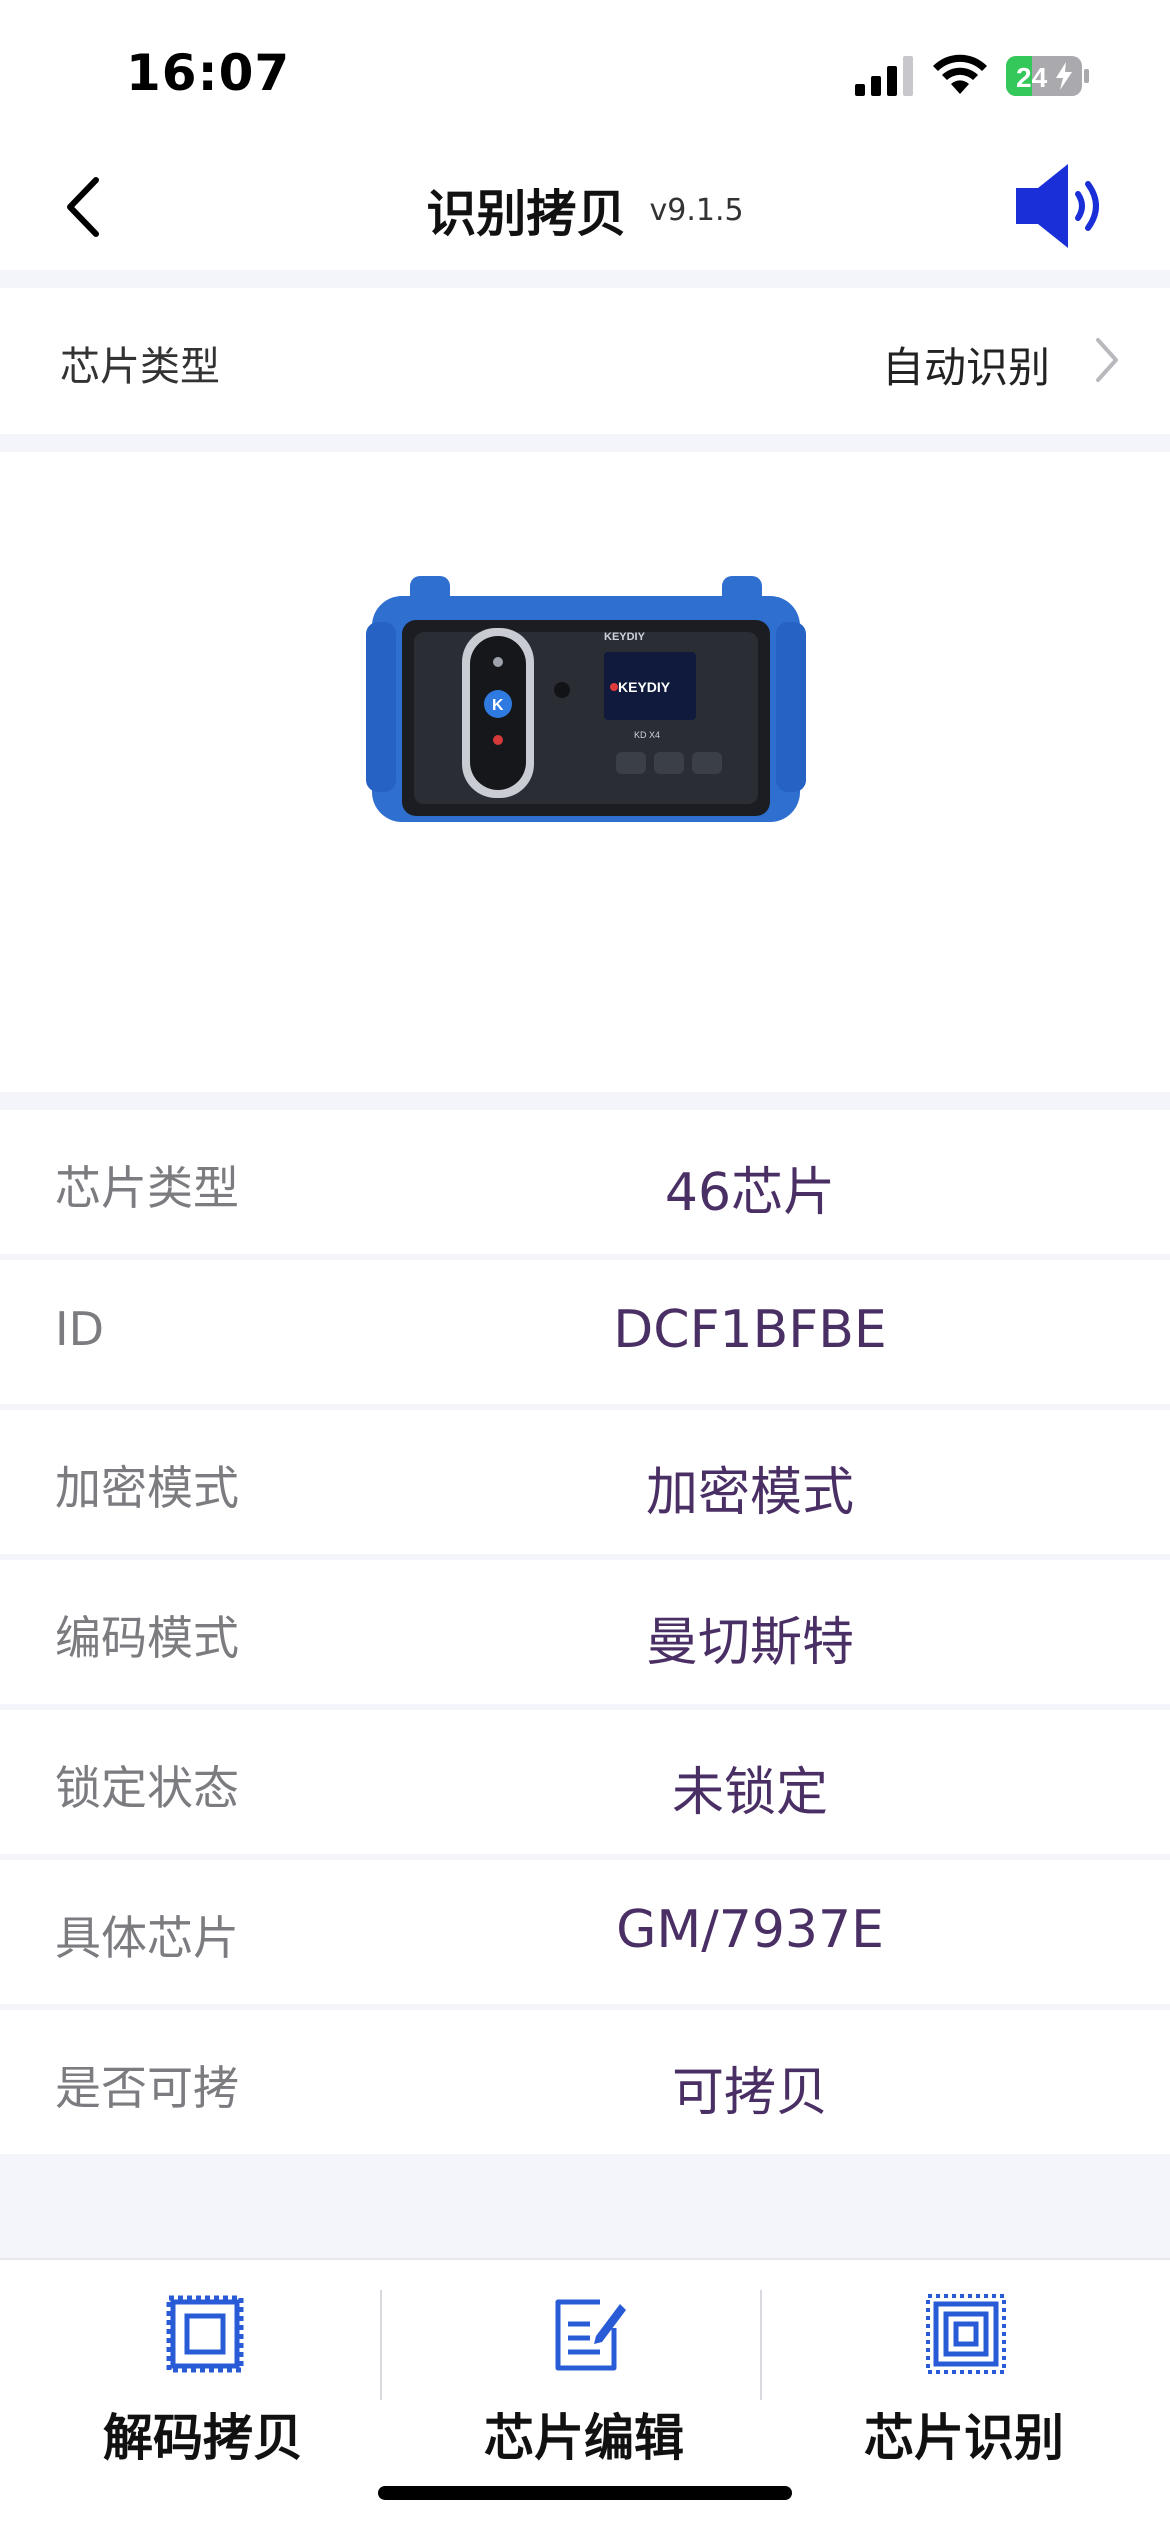  Describe the element at coordinates (1107, 360) in the screenshot. I see `chevron-right-icon` at that location.